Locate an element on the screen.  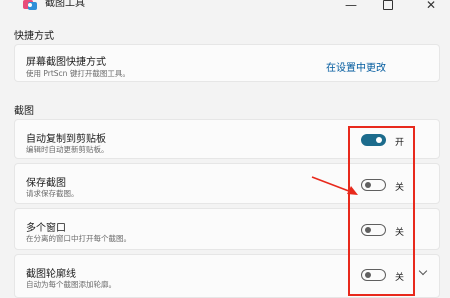
maximize-icon is located at coordinates (388, 5).